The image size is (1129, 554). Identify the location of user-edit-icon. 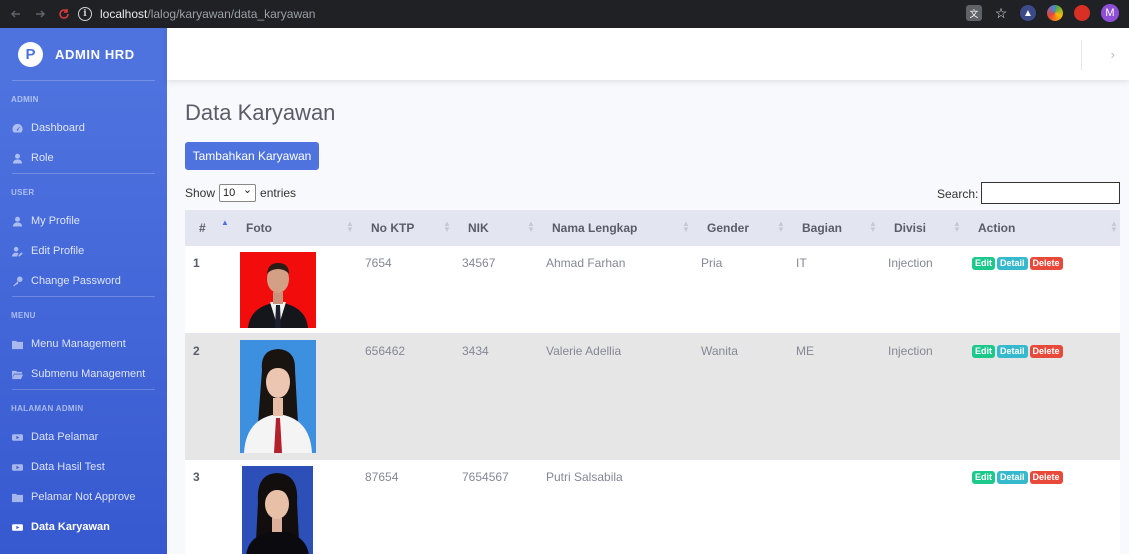
(17, 251).